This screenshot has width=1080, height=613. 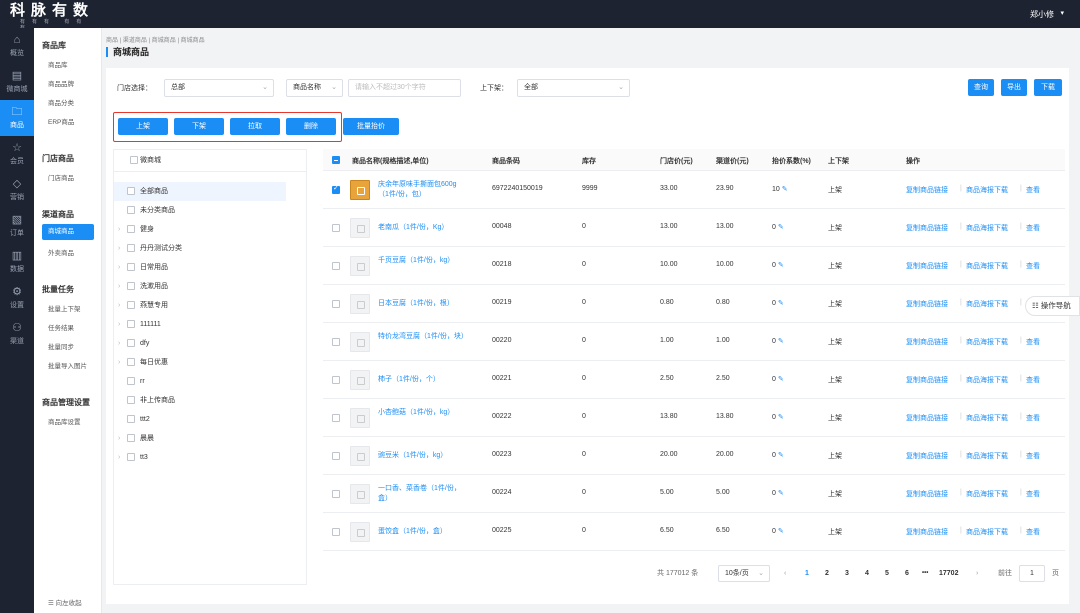 What do you see at coordinates (200, 400) in the screenshot?
I see `tree-node: 非上传商品` at bounding box center [200, 400].